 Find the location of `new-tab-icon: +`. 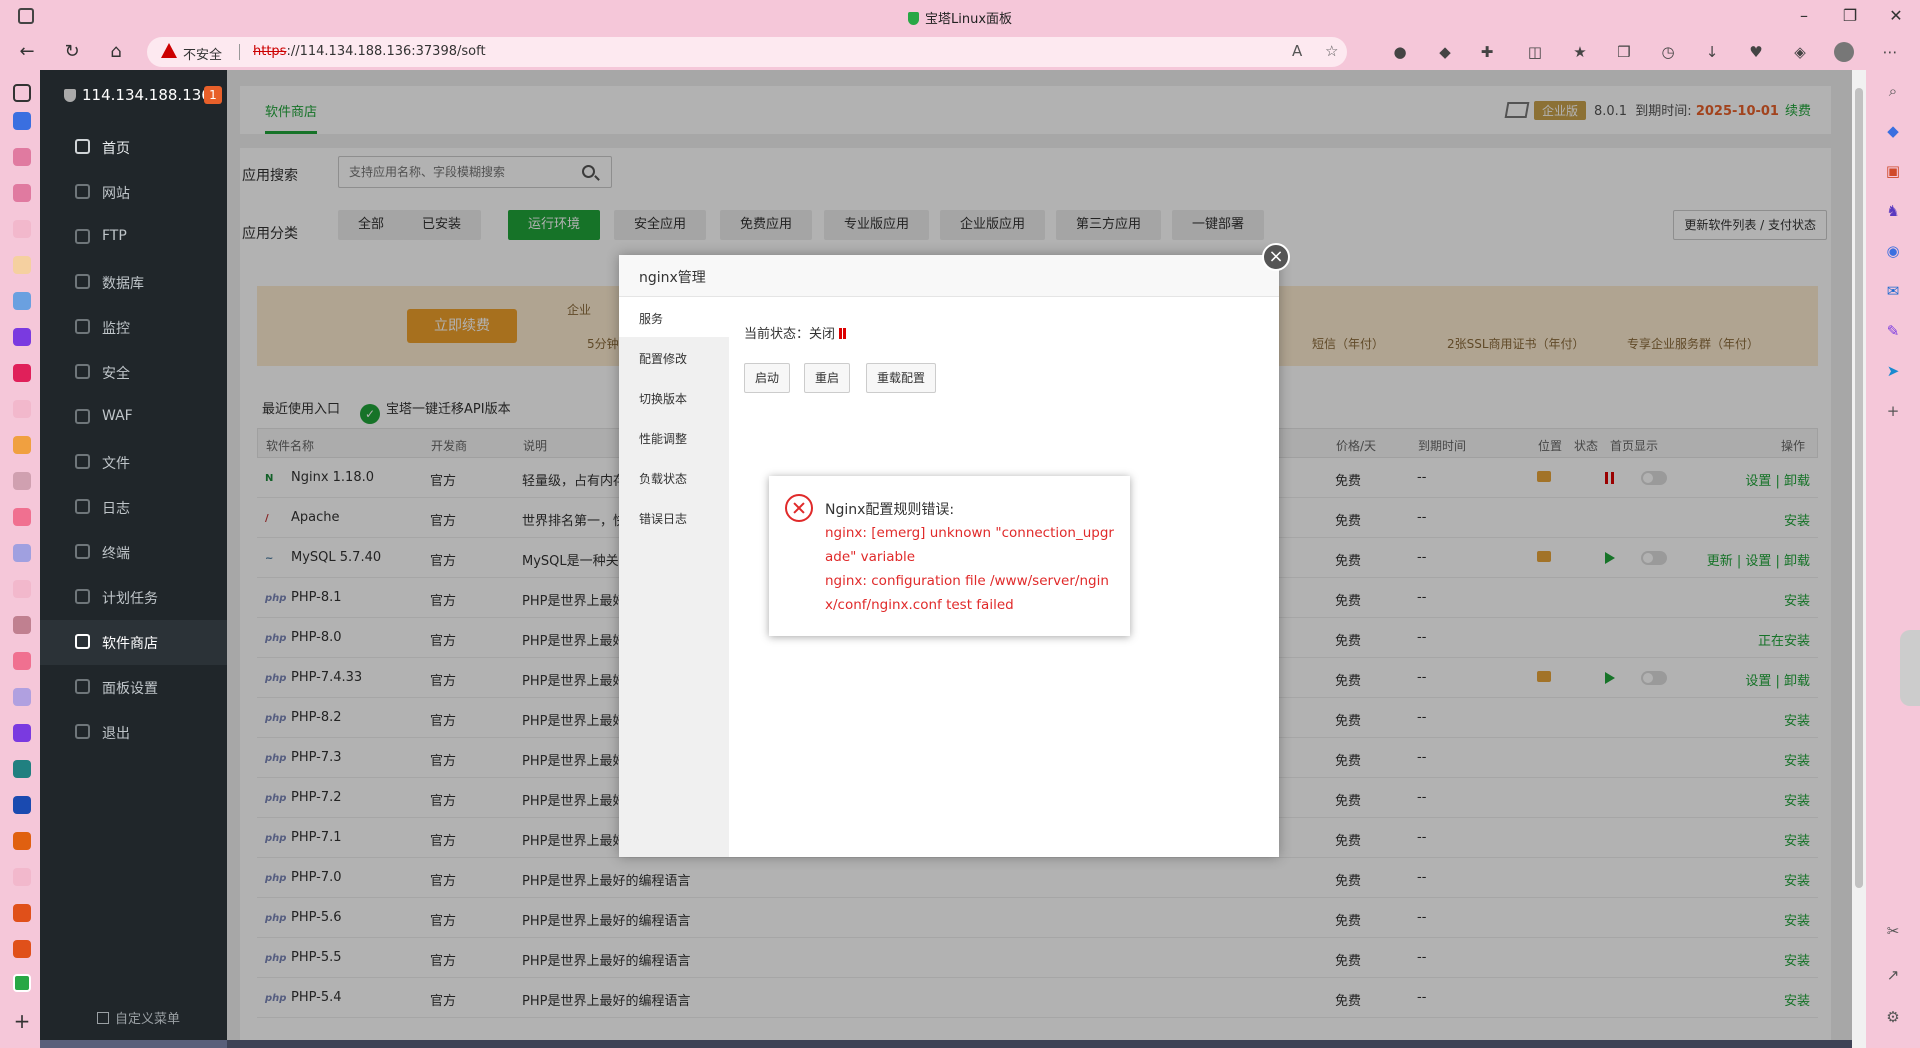

new-tab-icon: + is located at coordinates (22, 1021).